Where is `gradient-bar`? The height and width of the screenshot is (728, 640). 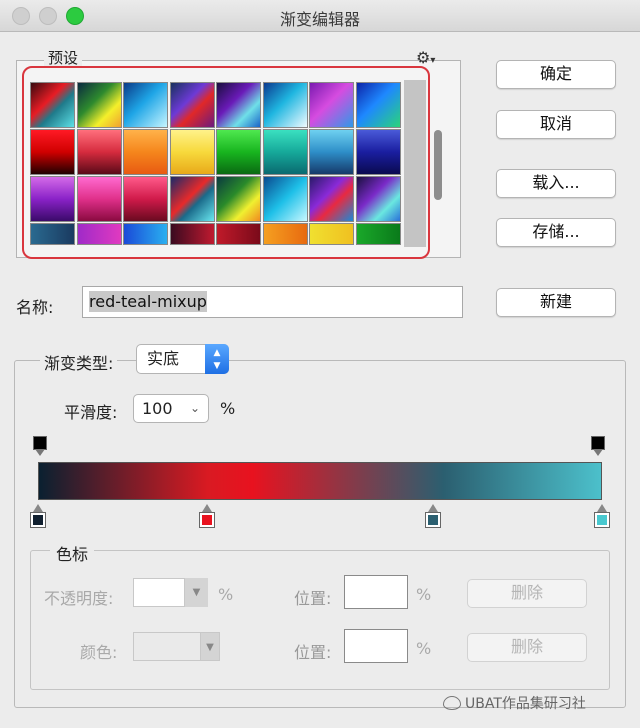
gradient-bar is located at coordinates (320, 481).